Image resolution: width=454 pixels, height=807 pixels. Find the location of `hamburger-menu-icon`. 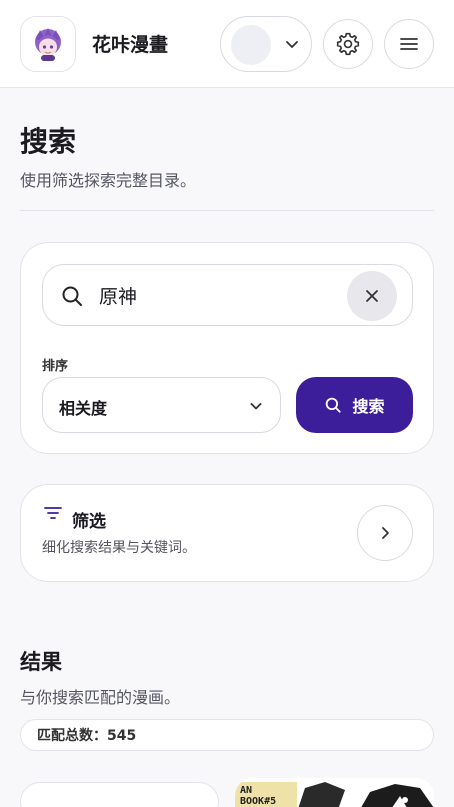

hamburger-menu-icon is located at coordinates (409, 44).